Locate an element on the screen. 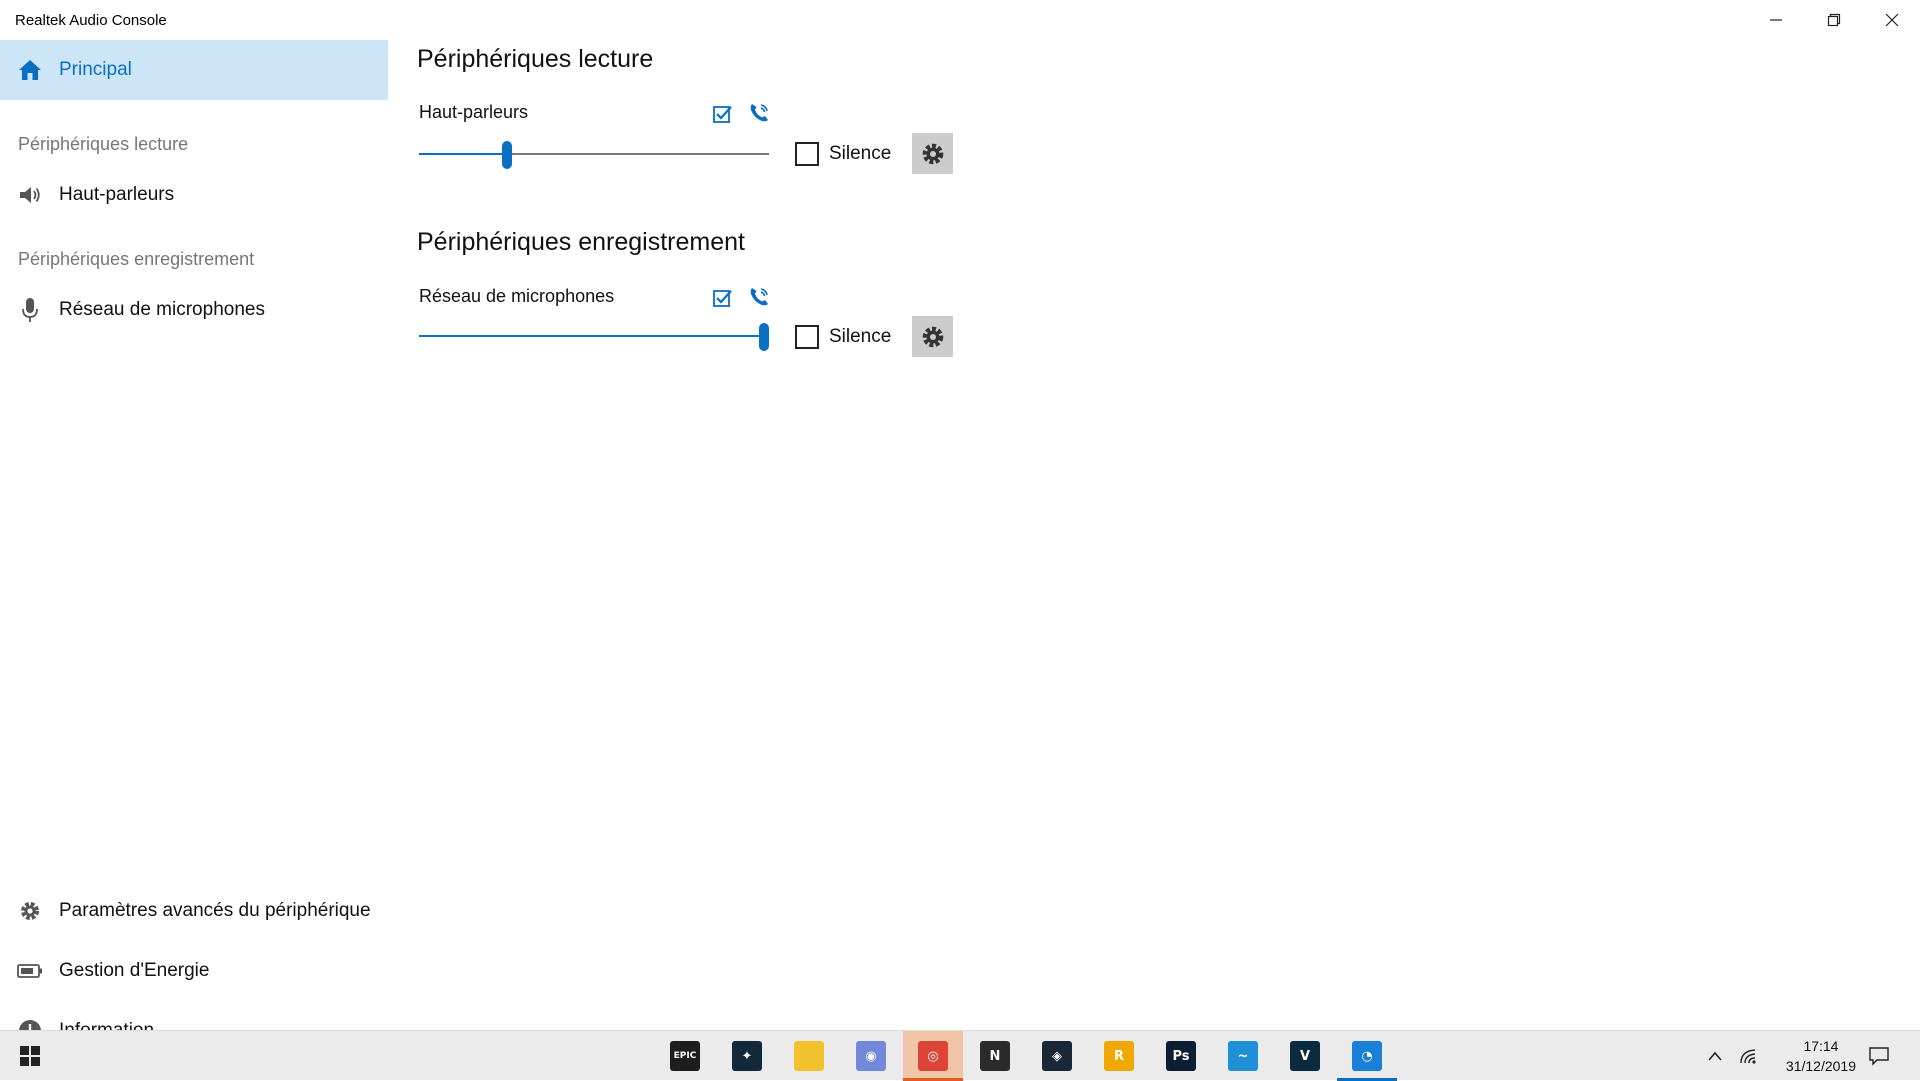 This screenshot has height=1081, width=1920. home-icon is located at coordinates (30, 70).